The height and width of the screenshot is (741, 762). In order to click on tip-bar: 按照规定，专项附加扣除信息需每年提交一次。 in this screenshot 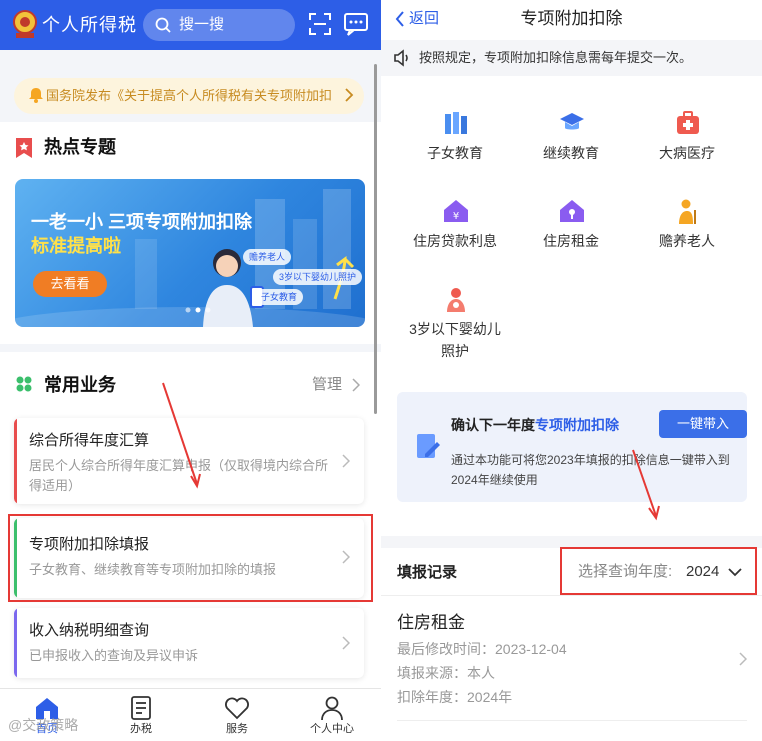, I will do `click(571, 58)`.